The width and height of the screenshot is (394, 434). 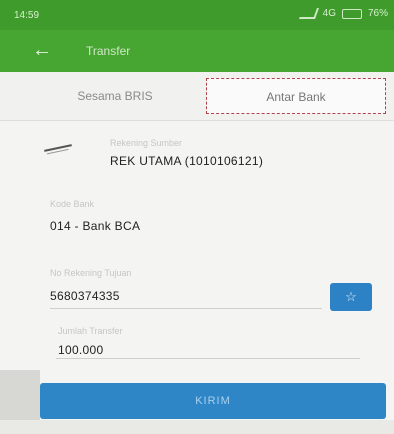 What do you see at coordinates (197, 427) in the screenshot?
I see `background-edge-bottom` at bounding box center [197, 427].